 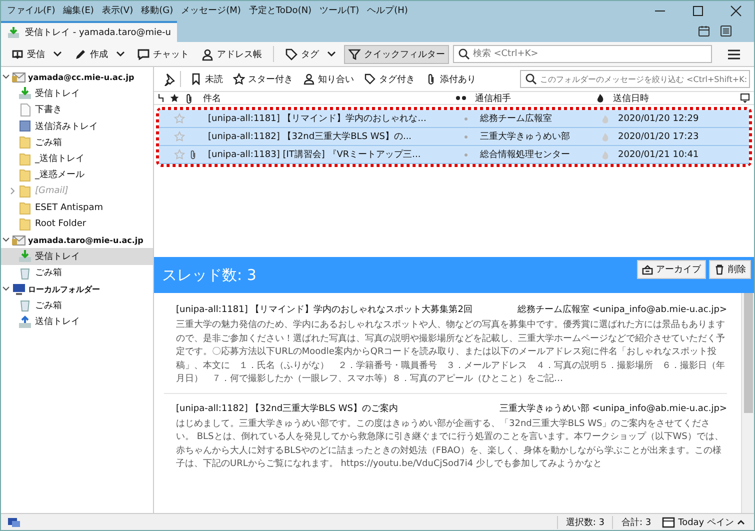 I want to click on folder-item: 送信トレイ, so click(x=77, y=321).